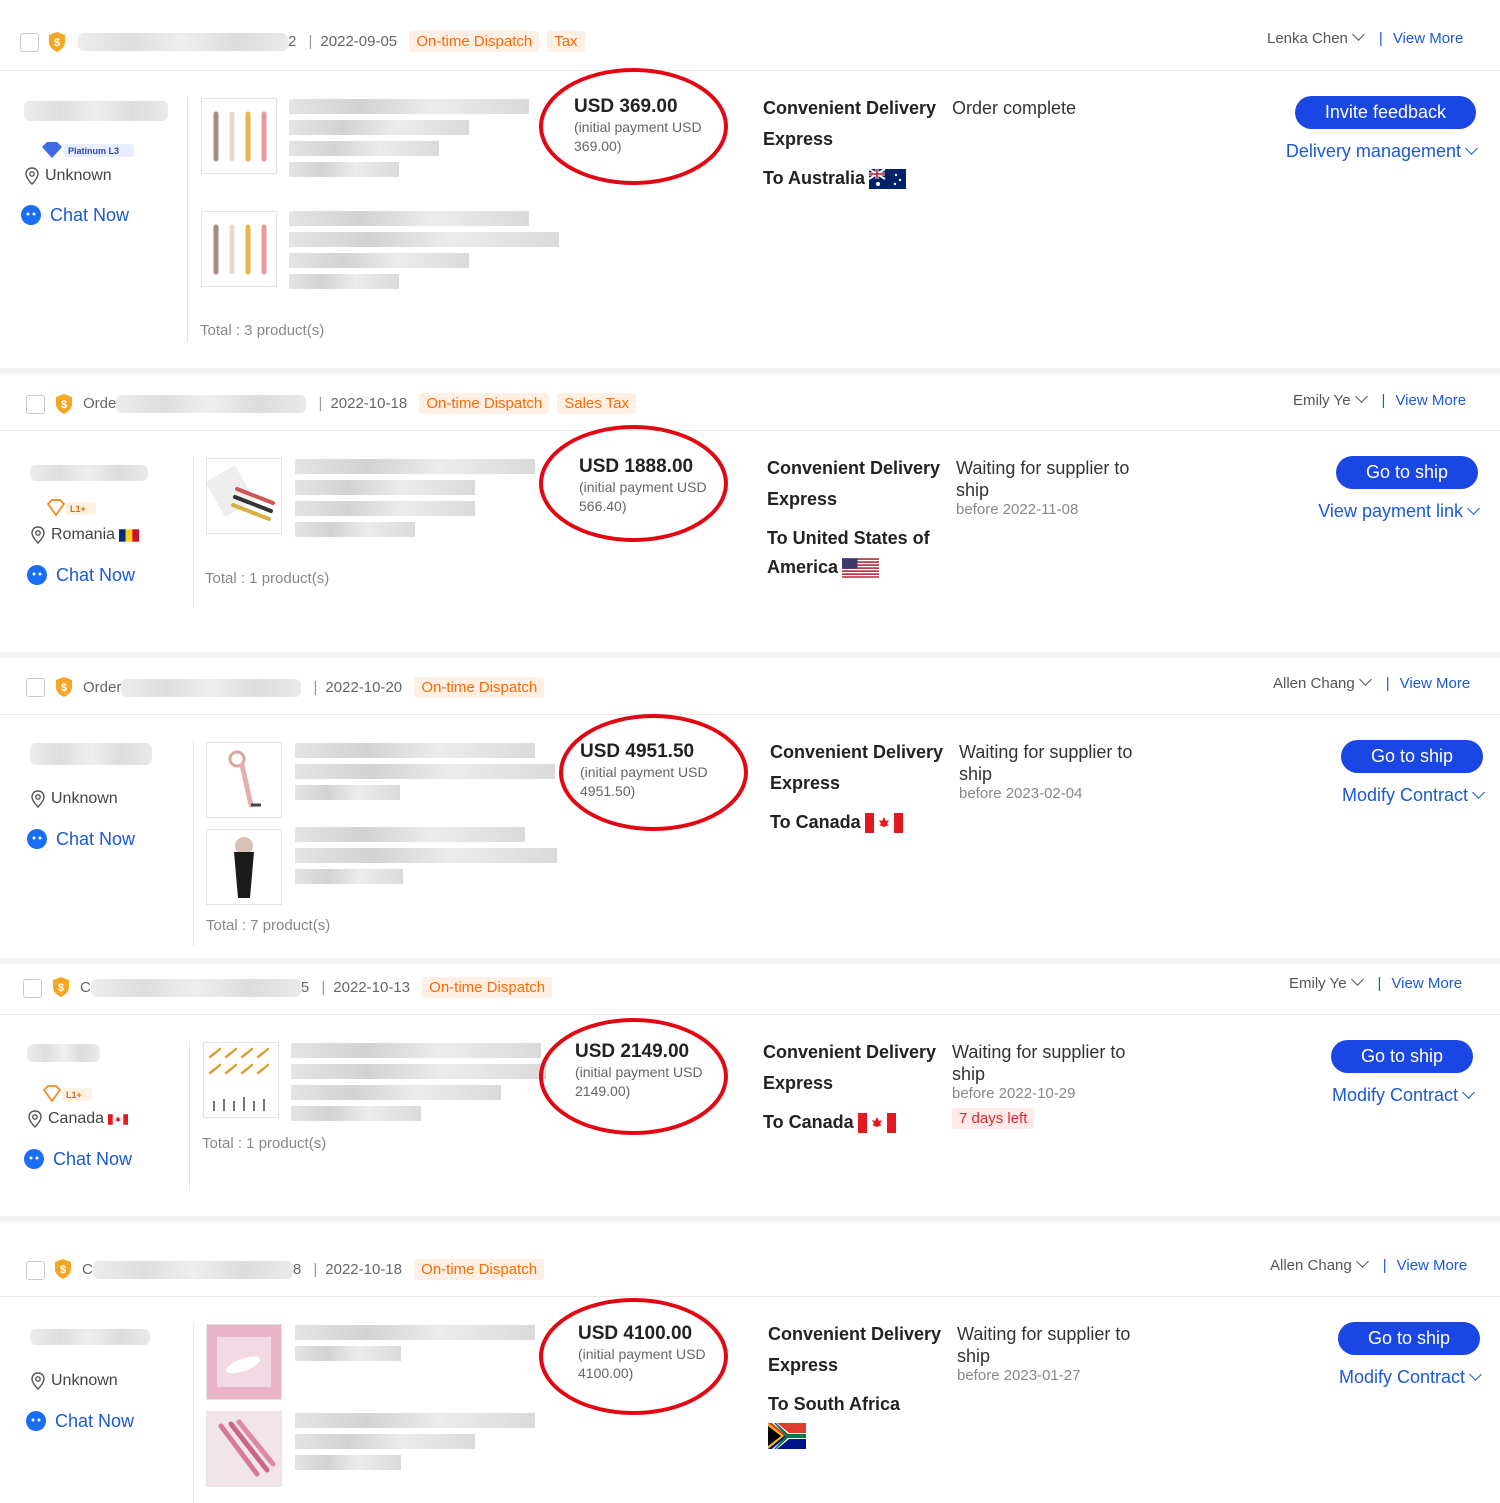  Describe the element at coordinates (883, 823) in the screenshot. I see `canada-flag-icon` at that location.